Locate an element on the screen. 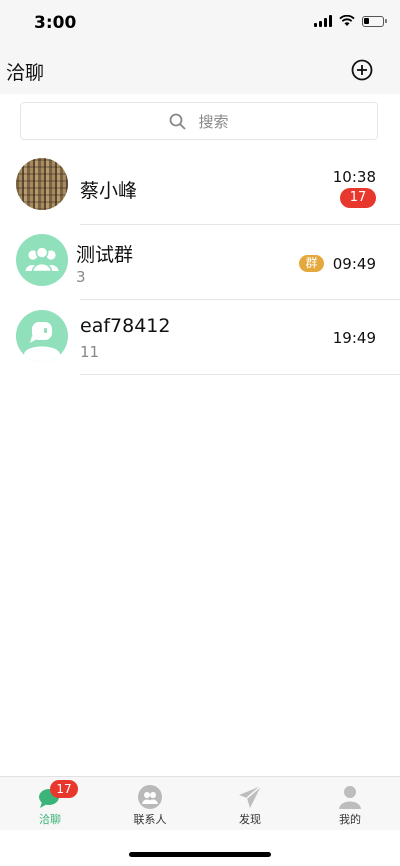 The height and width of the screenshot is (866, 400). tab-label: 我的 is located at coordinates (350, 819).